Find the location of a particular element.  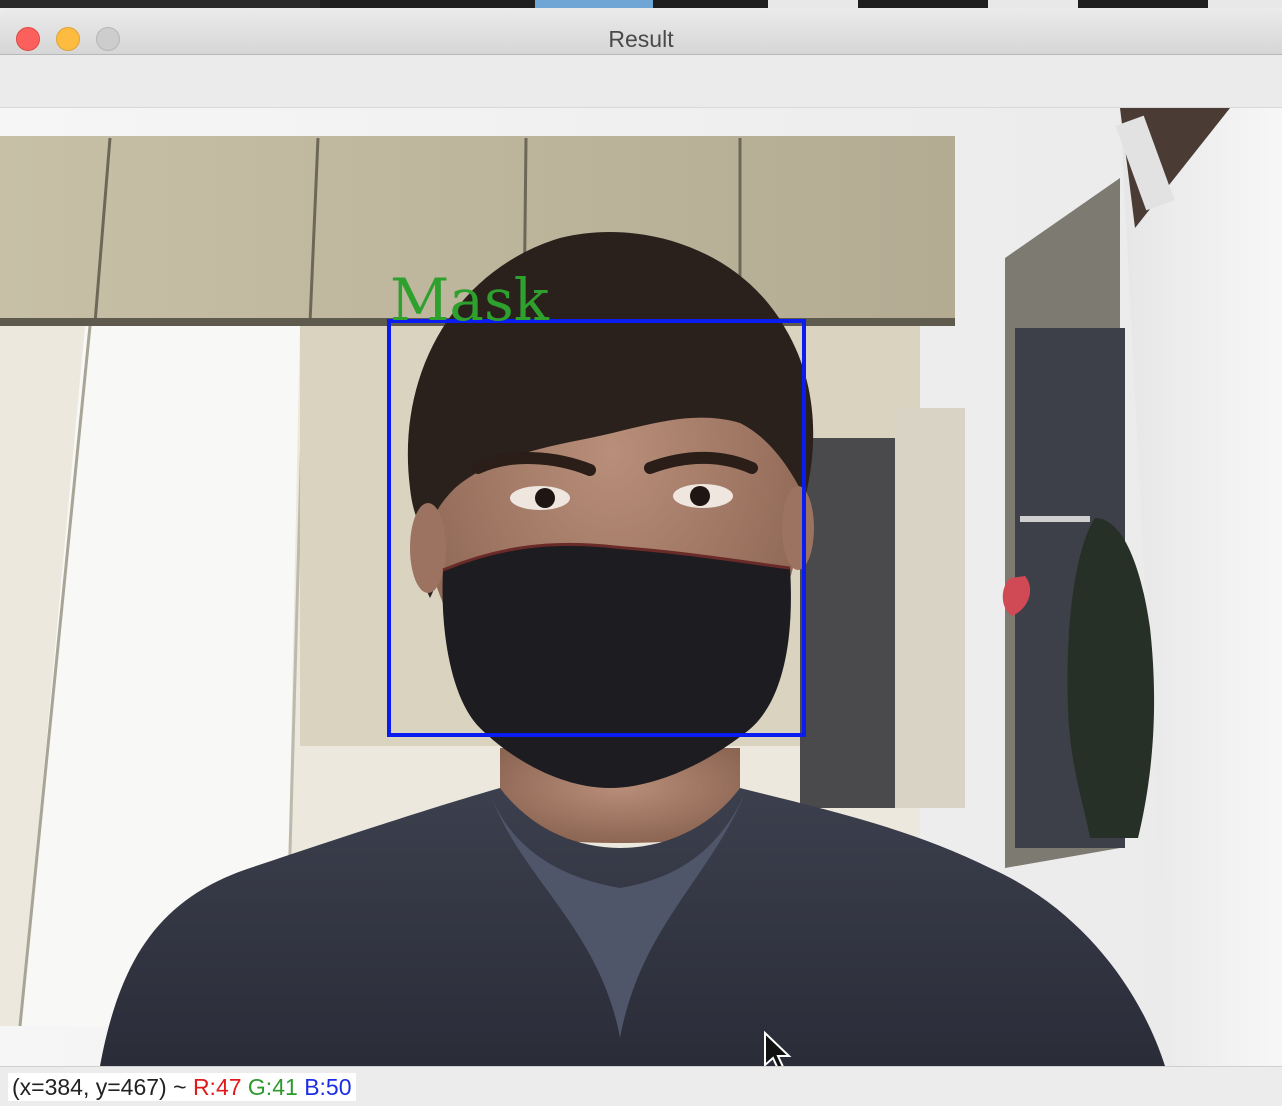

pixel-info: (x=384, y=467) ~ R:47 G:41 B:50 is located at coordinates (182, 1087).